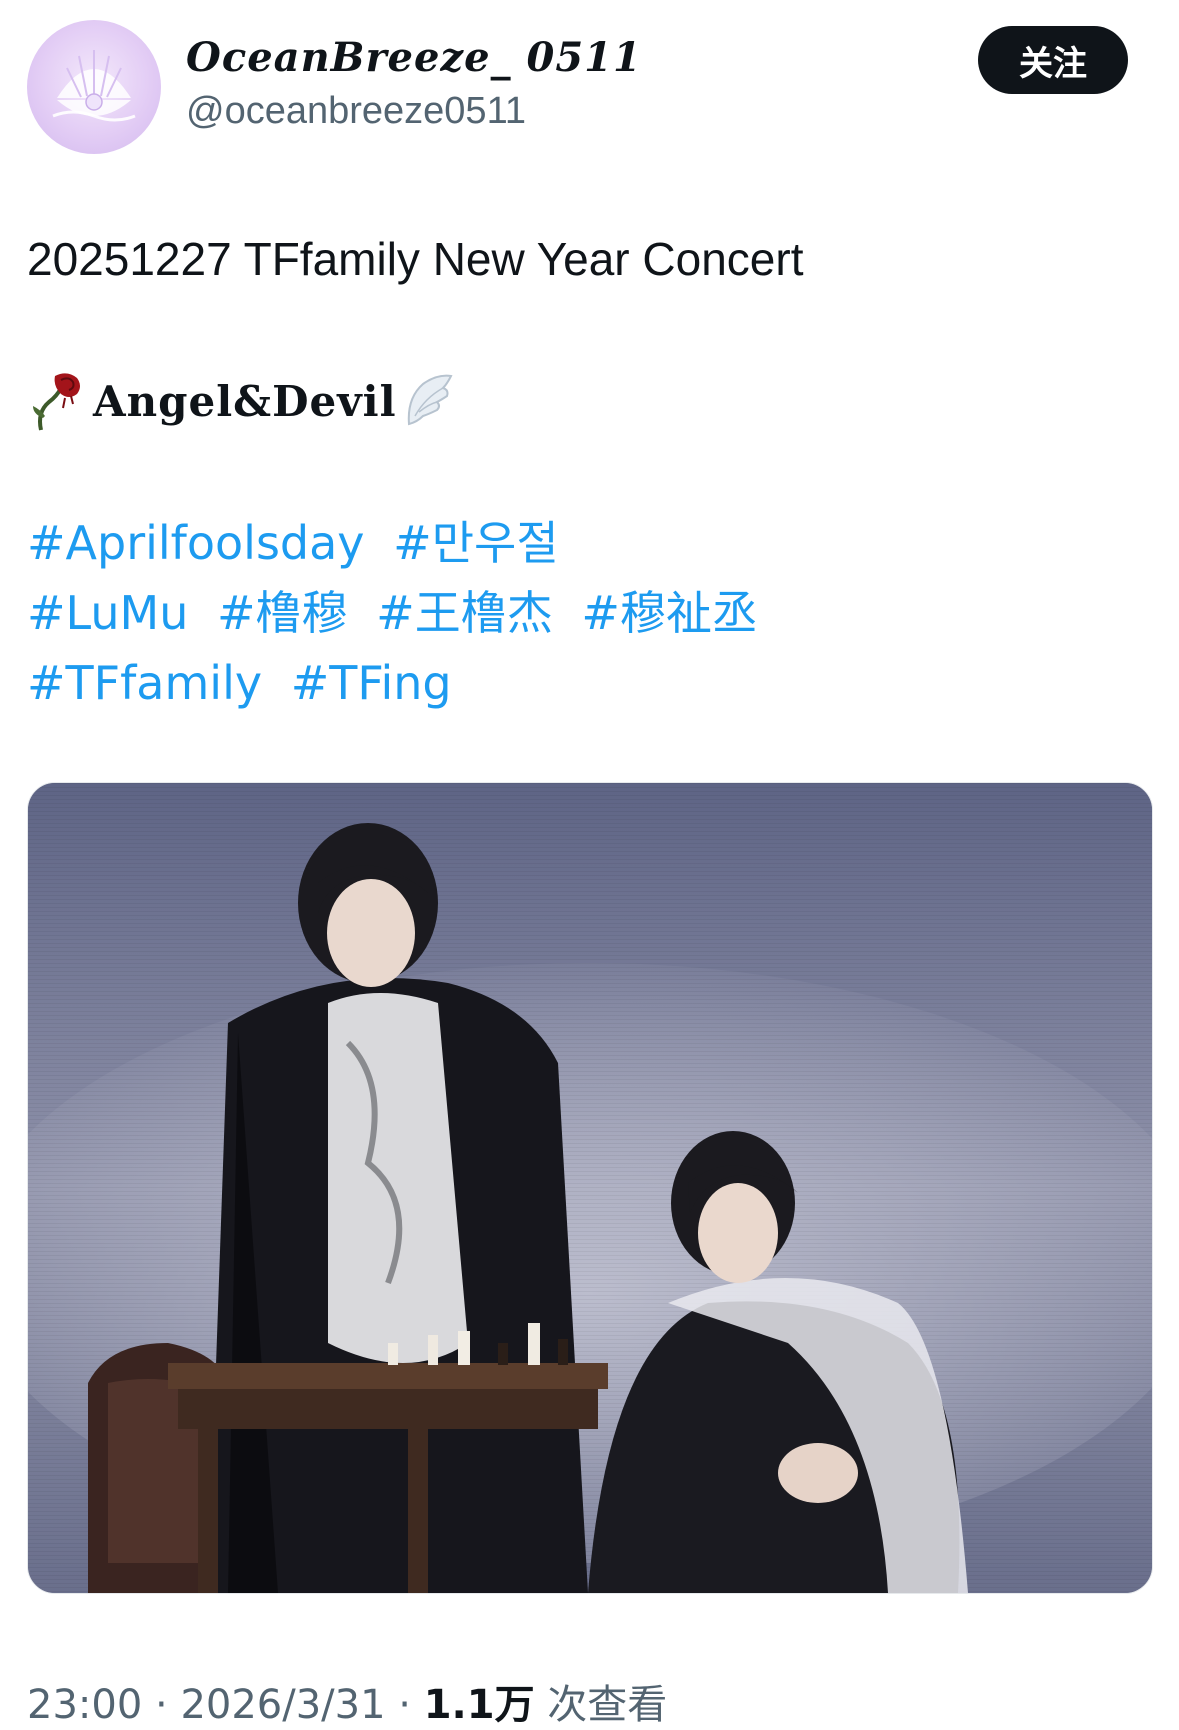  Describe the element at coordinates (371, 683) in the screenshot. I see `hashtag-link: #TFing` at that location.